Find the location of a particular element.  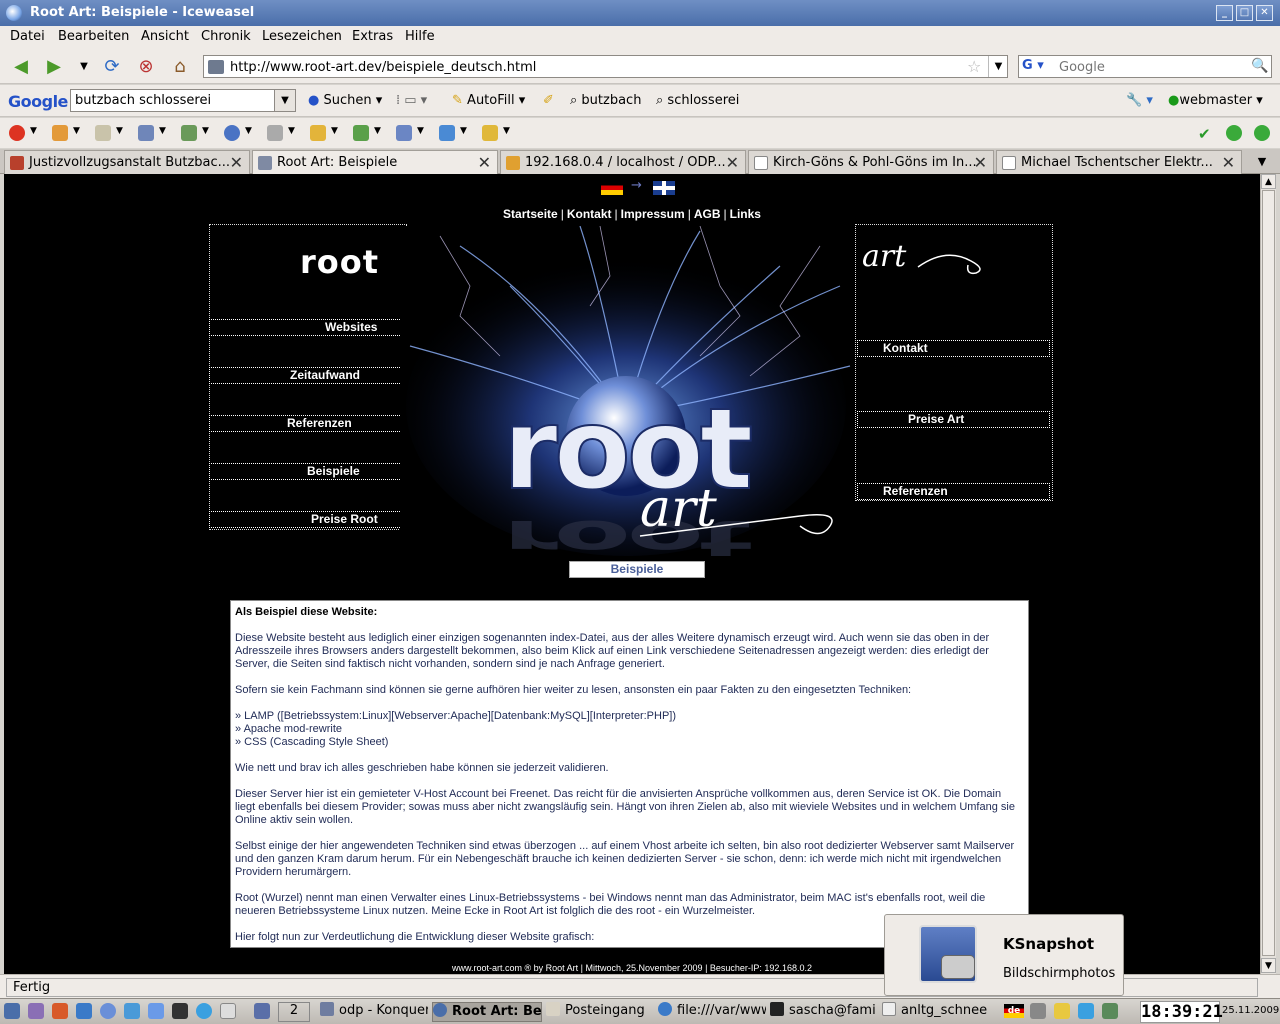

tools-dropdown-icon: ▼ is located at coordinates (420, 131).